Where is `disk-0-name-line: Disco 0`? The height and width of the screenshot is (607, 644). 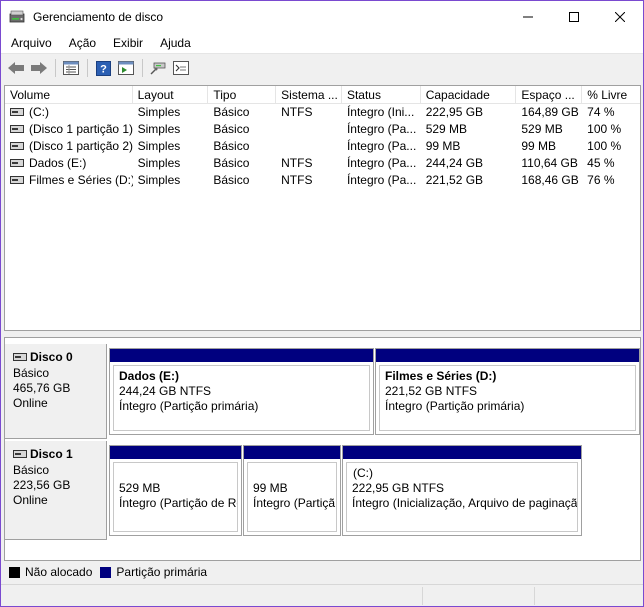
disk-0-name-line: Disco 0 is located at coordinates (59, 357).